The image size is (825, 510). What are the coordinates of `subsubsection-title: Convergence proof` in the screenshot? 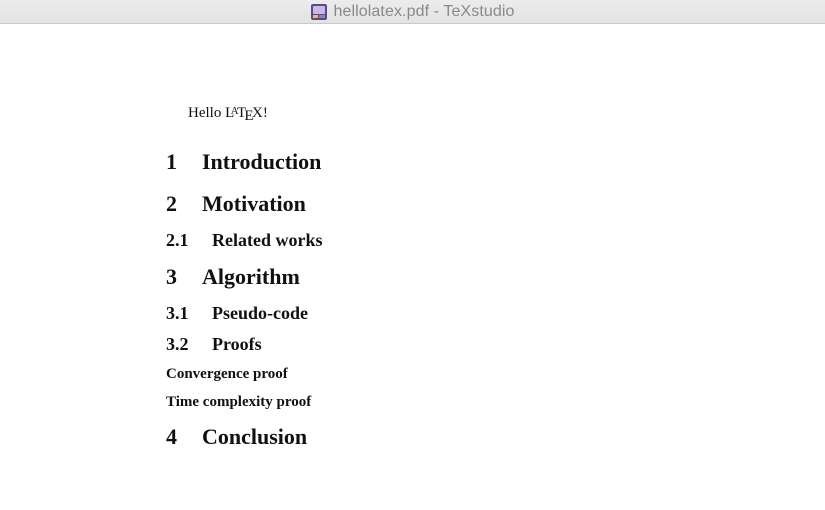 It's located at (227, 374).